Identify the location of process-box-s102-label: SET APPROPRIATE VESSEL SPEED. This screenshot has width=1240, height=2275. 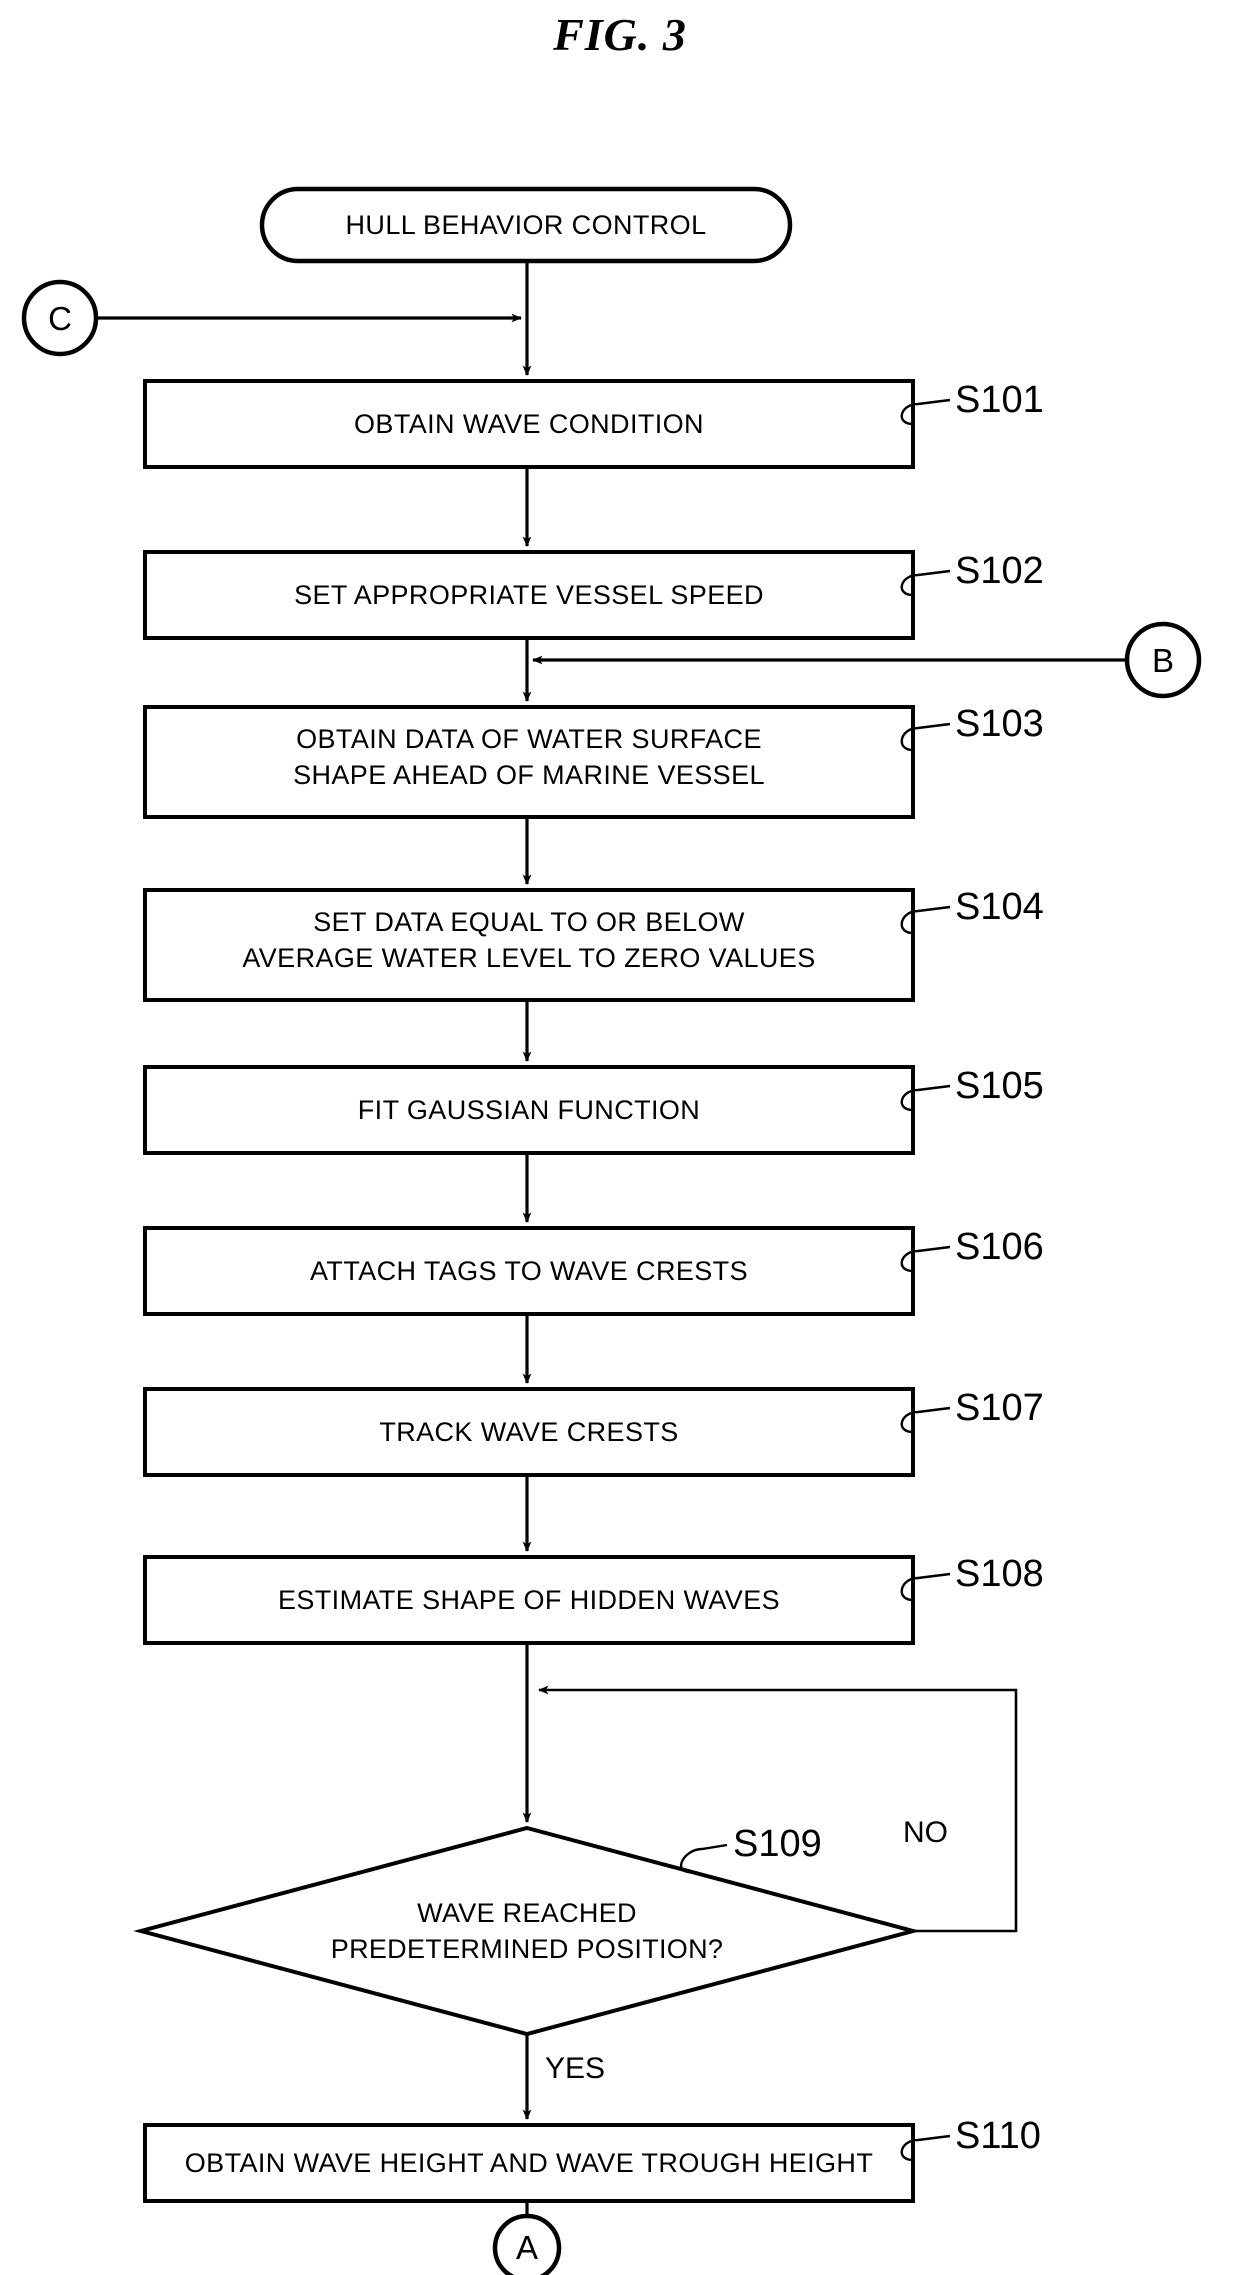
(529, 595).